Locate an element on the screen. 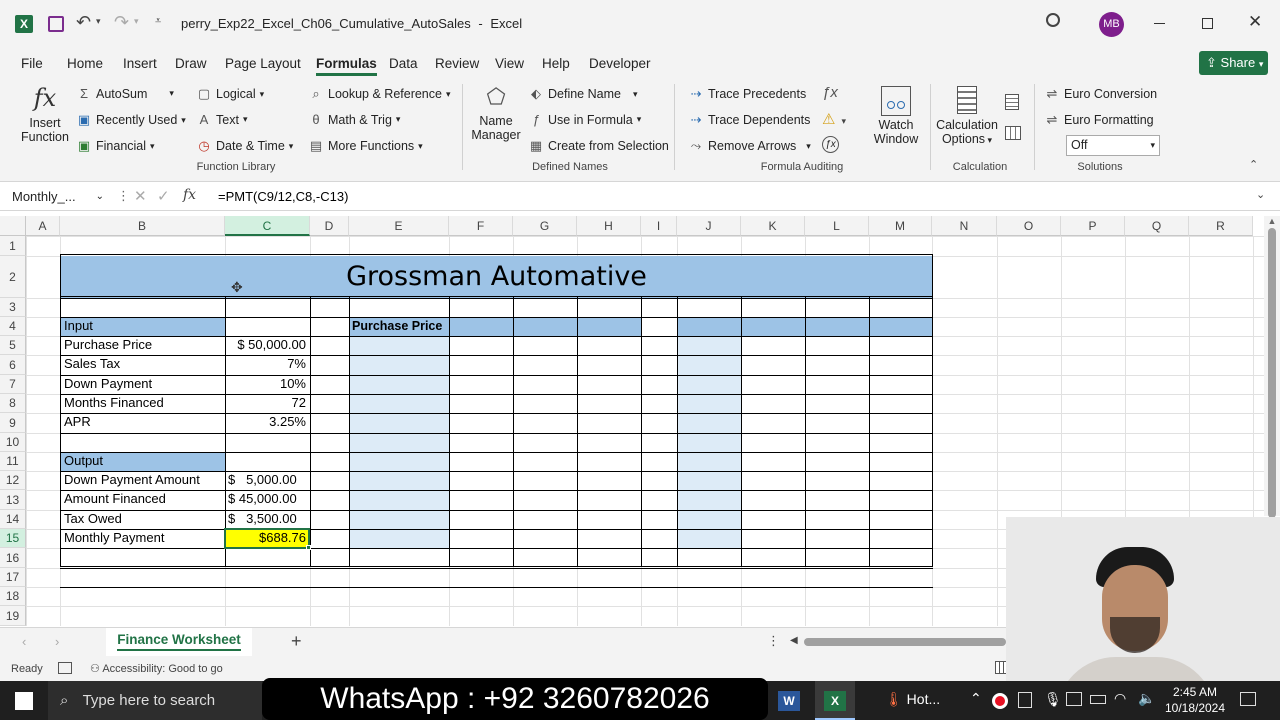 This screenshot has height=720, width=1280. title-cell: Grossman Automative is located at coordinates (496, 276).